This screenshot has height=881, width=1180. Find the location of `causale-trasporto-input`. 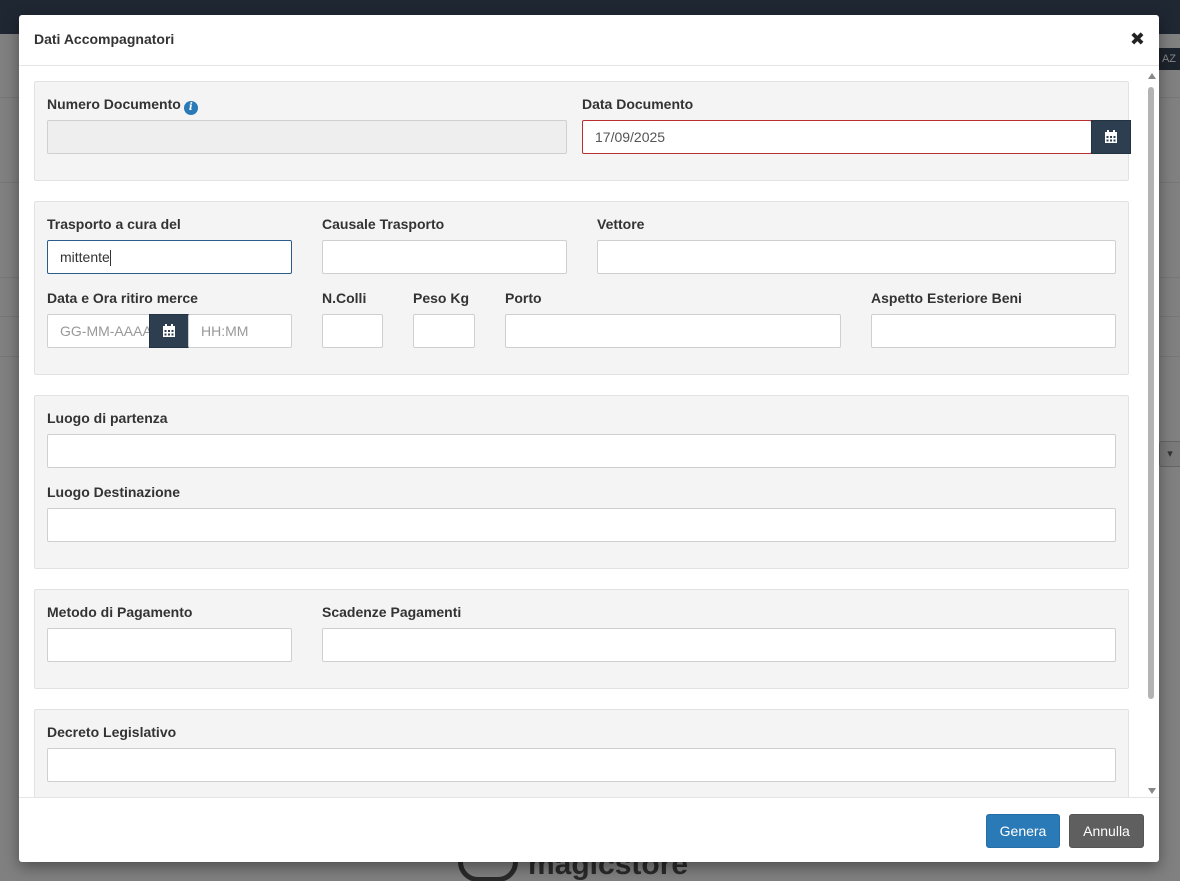

causale-trasporto-input is located at coordinates (444, 257).